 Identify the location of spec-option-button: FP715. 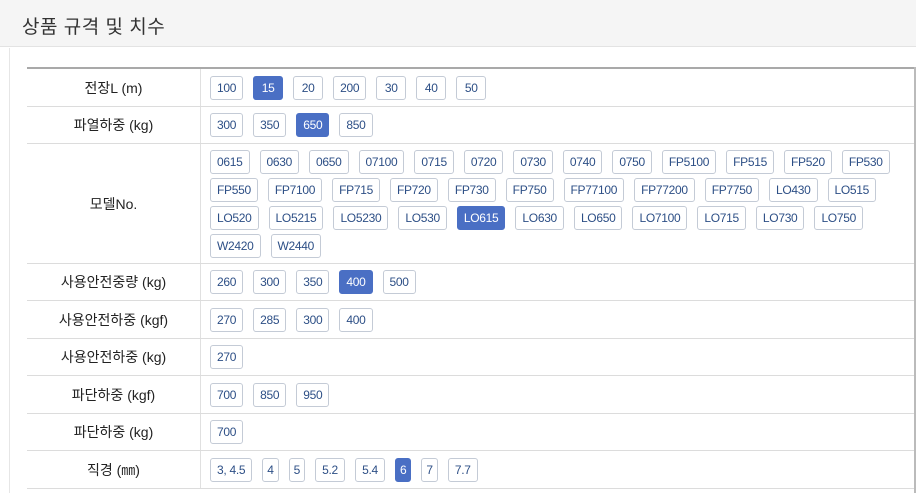
(356, 189).